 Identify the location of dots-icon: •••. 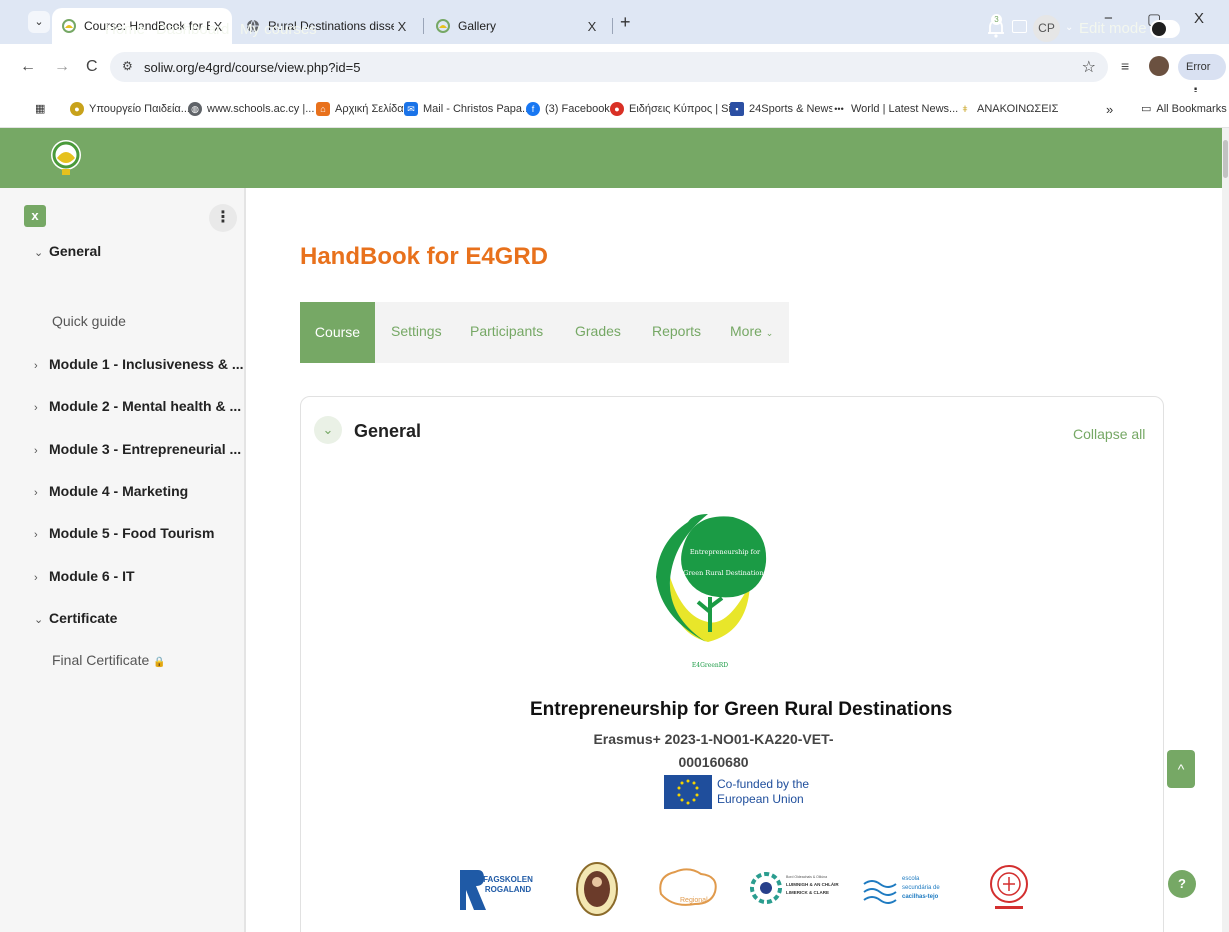
(839, 109).